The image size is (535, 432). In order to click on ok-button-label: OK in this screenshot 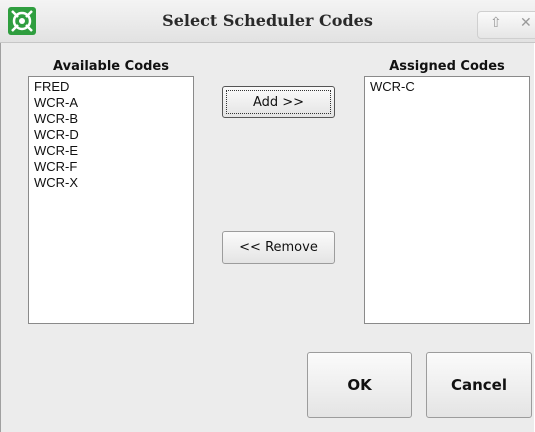, I will do `click(359, 385)`.